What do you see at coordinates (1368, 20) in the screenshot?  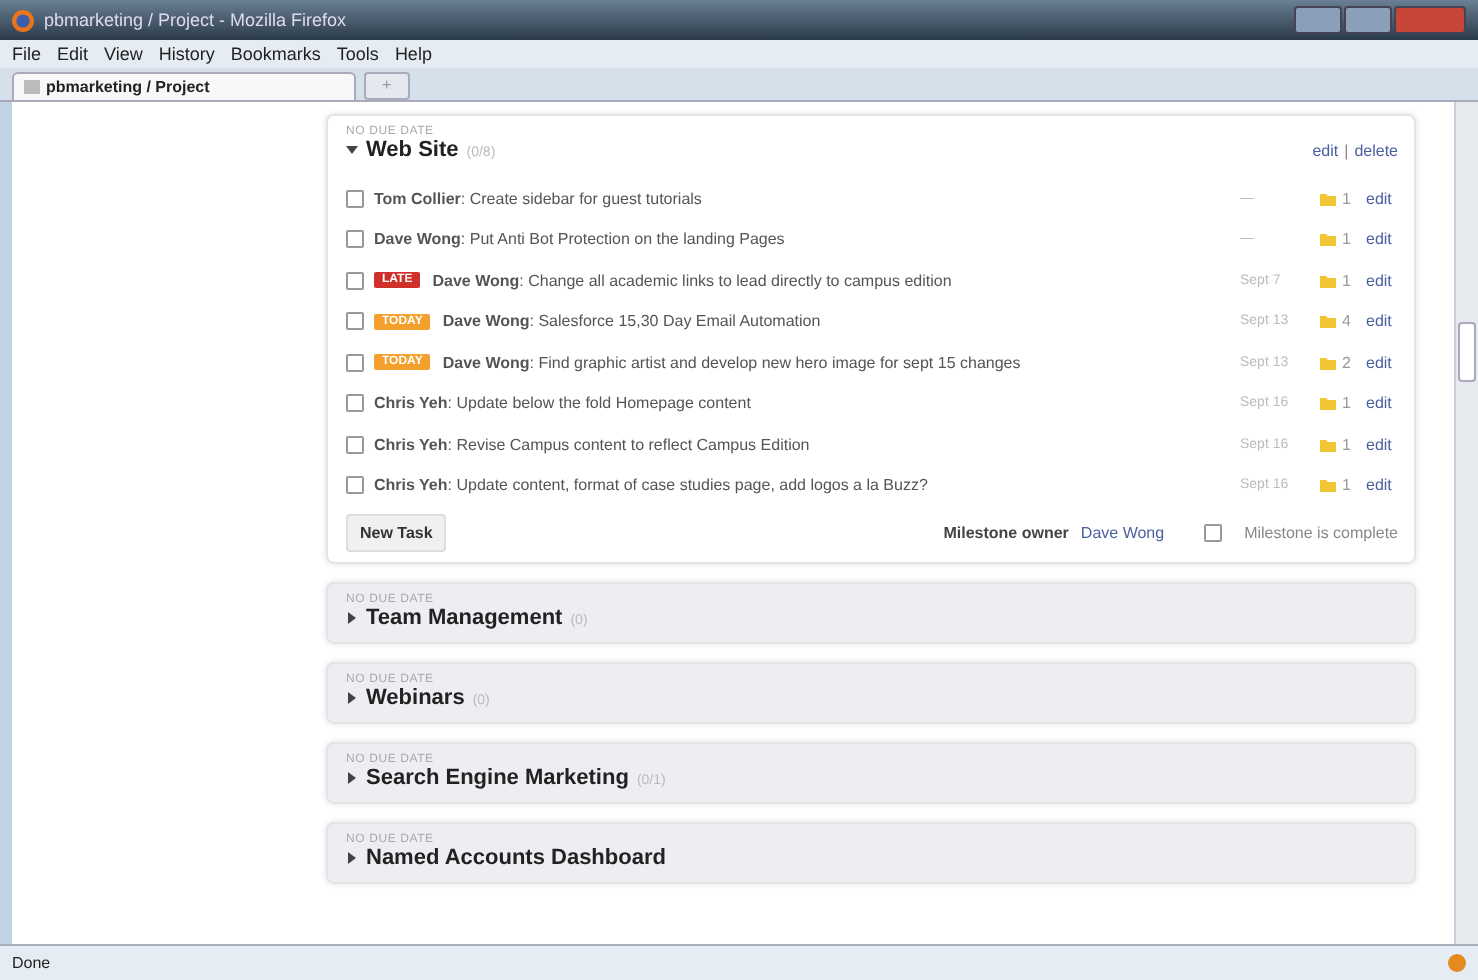 I see `maximize-button` at bounding box center [1368, 20].